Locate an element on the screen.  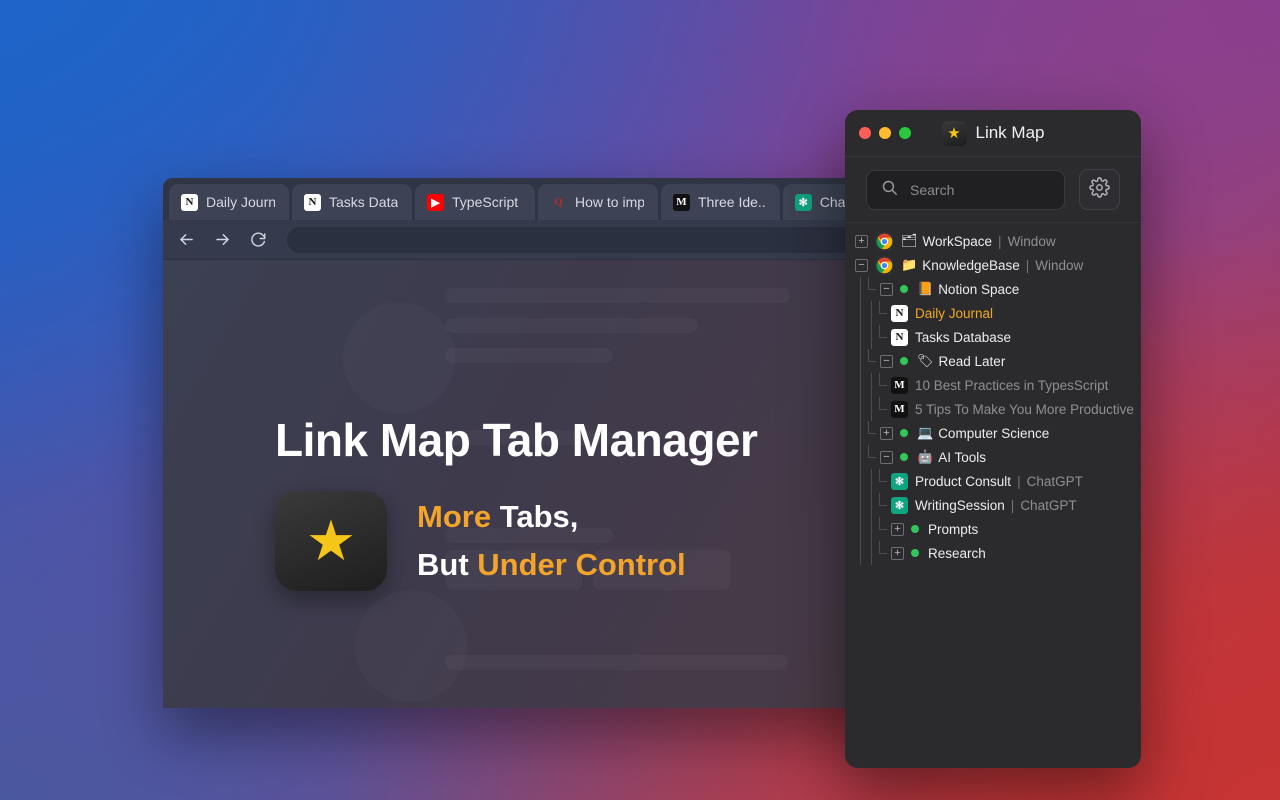
tagline-lead-2: But is located at coordinates (447, 564).